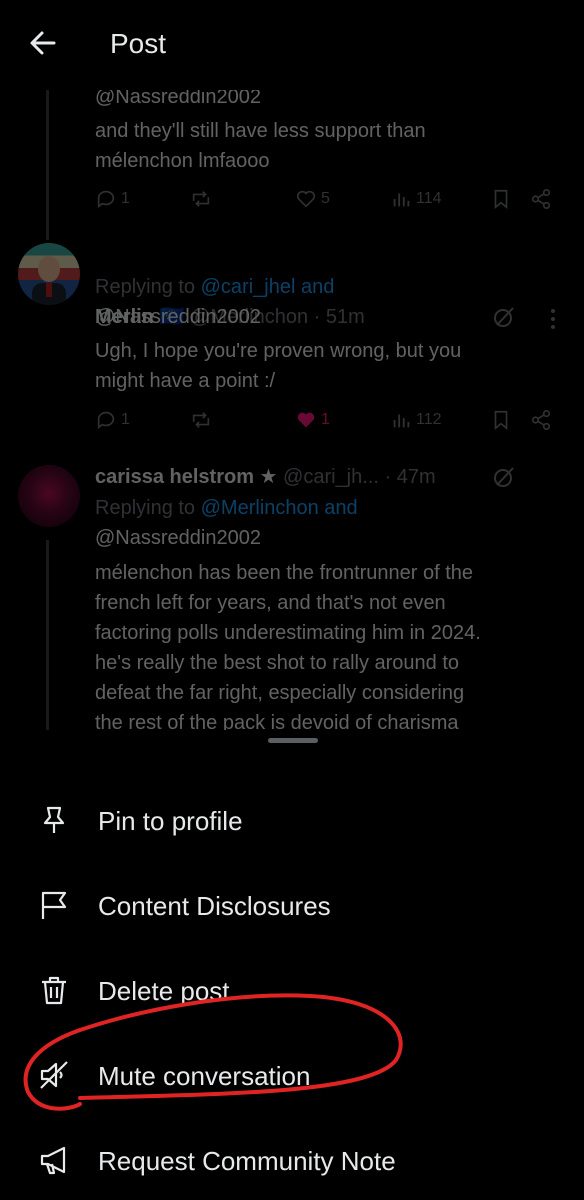 The image size is (584, 1200). I want to click on megaphone-icon, so click(54, 1160).